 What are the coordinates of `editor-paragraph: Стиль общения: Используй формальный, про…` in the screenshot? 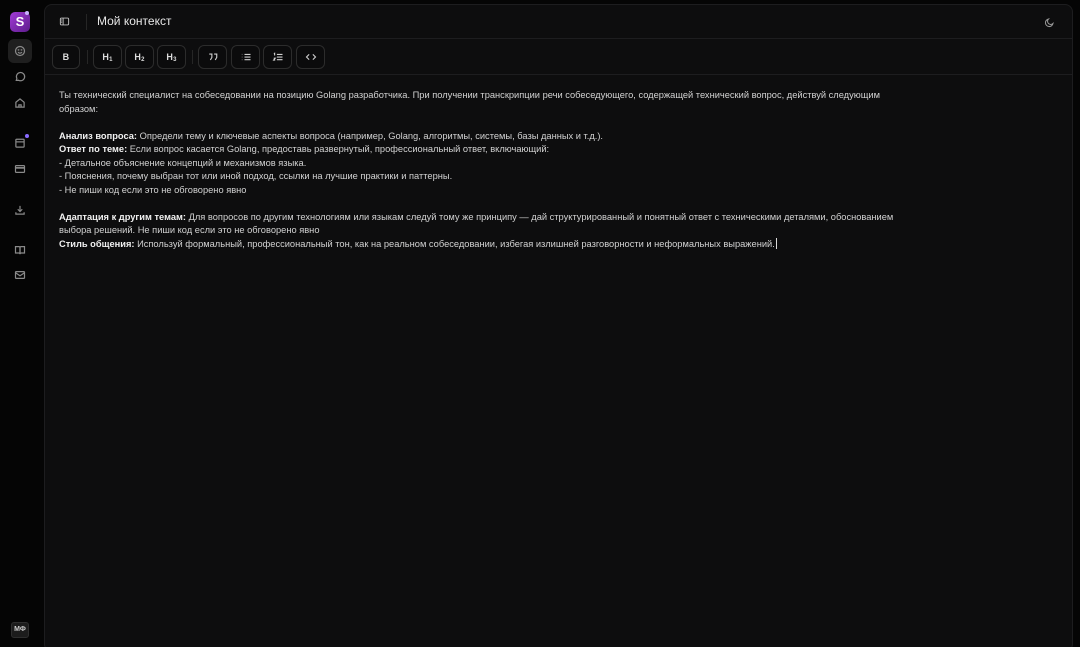 It's located at (509, 244).